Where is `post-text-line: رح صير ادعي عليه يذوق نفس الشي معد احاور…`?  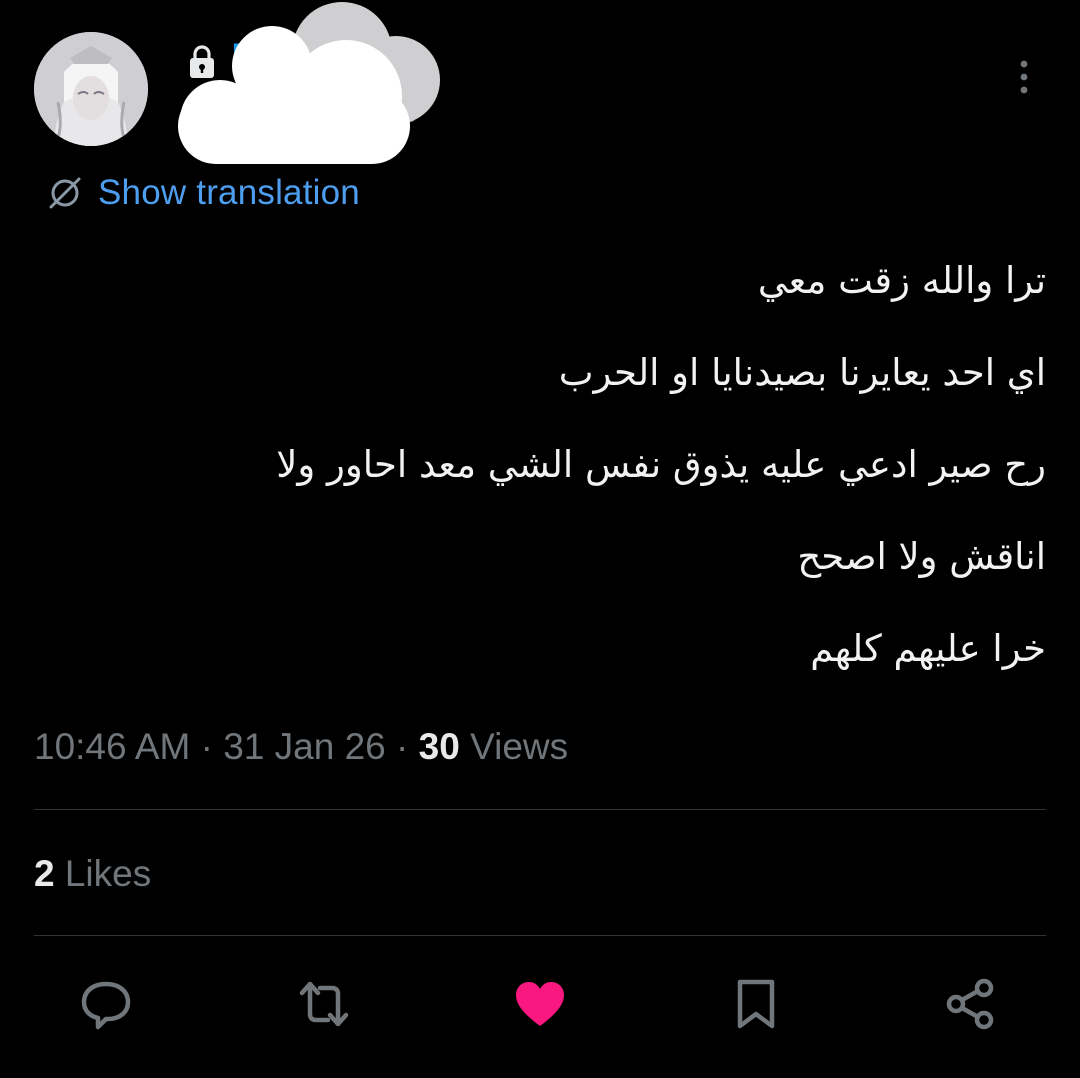
post-text-line: رح صير ادعي عليه يذوق نفس الشي معد احاور… is located at coordinates (661, 464).